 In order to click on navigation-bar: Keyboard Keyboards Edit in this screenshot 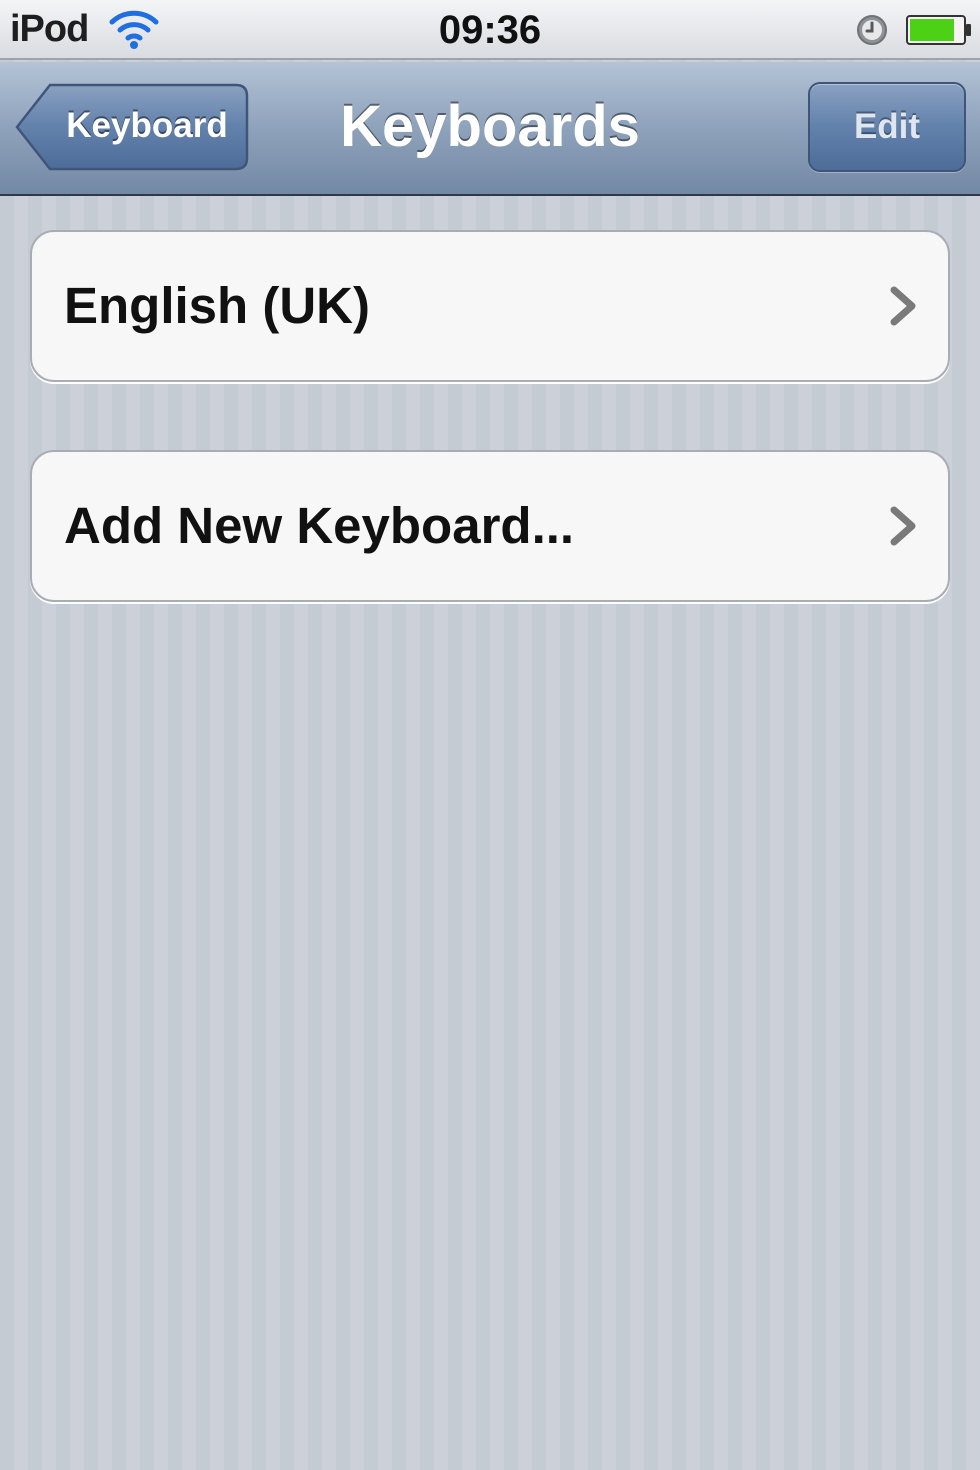, I will do `click(490, 129)`.